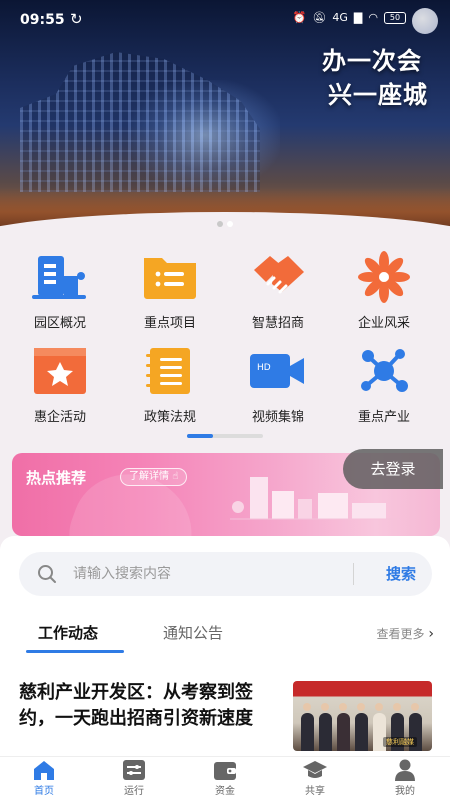  What do you see at coordinates (60, 277) in the screenshot?
I see `building-icon` at bounding box center [60, 277].